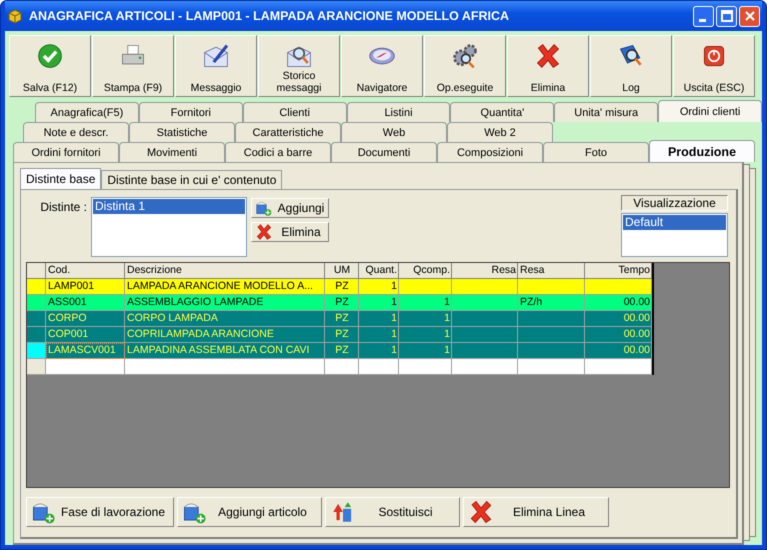 The width and height of the screenshot is (767, 550). Describe the element at coordinates (596, 152) in the screenshot. I see `tab: Foto` at that location.